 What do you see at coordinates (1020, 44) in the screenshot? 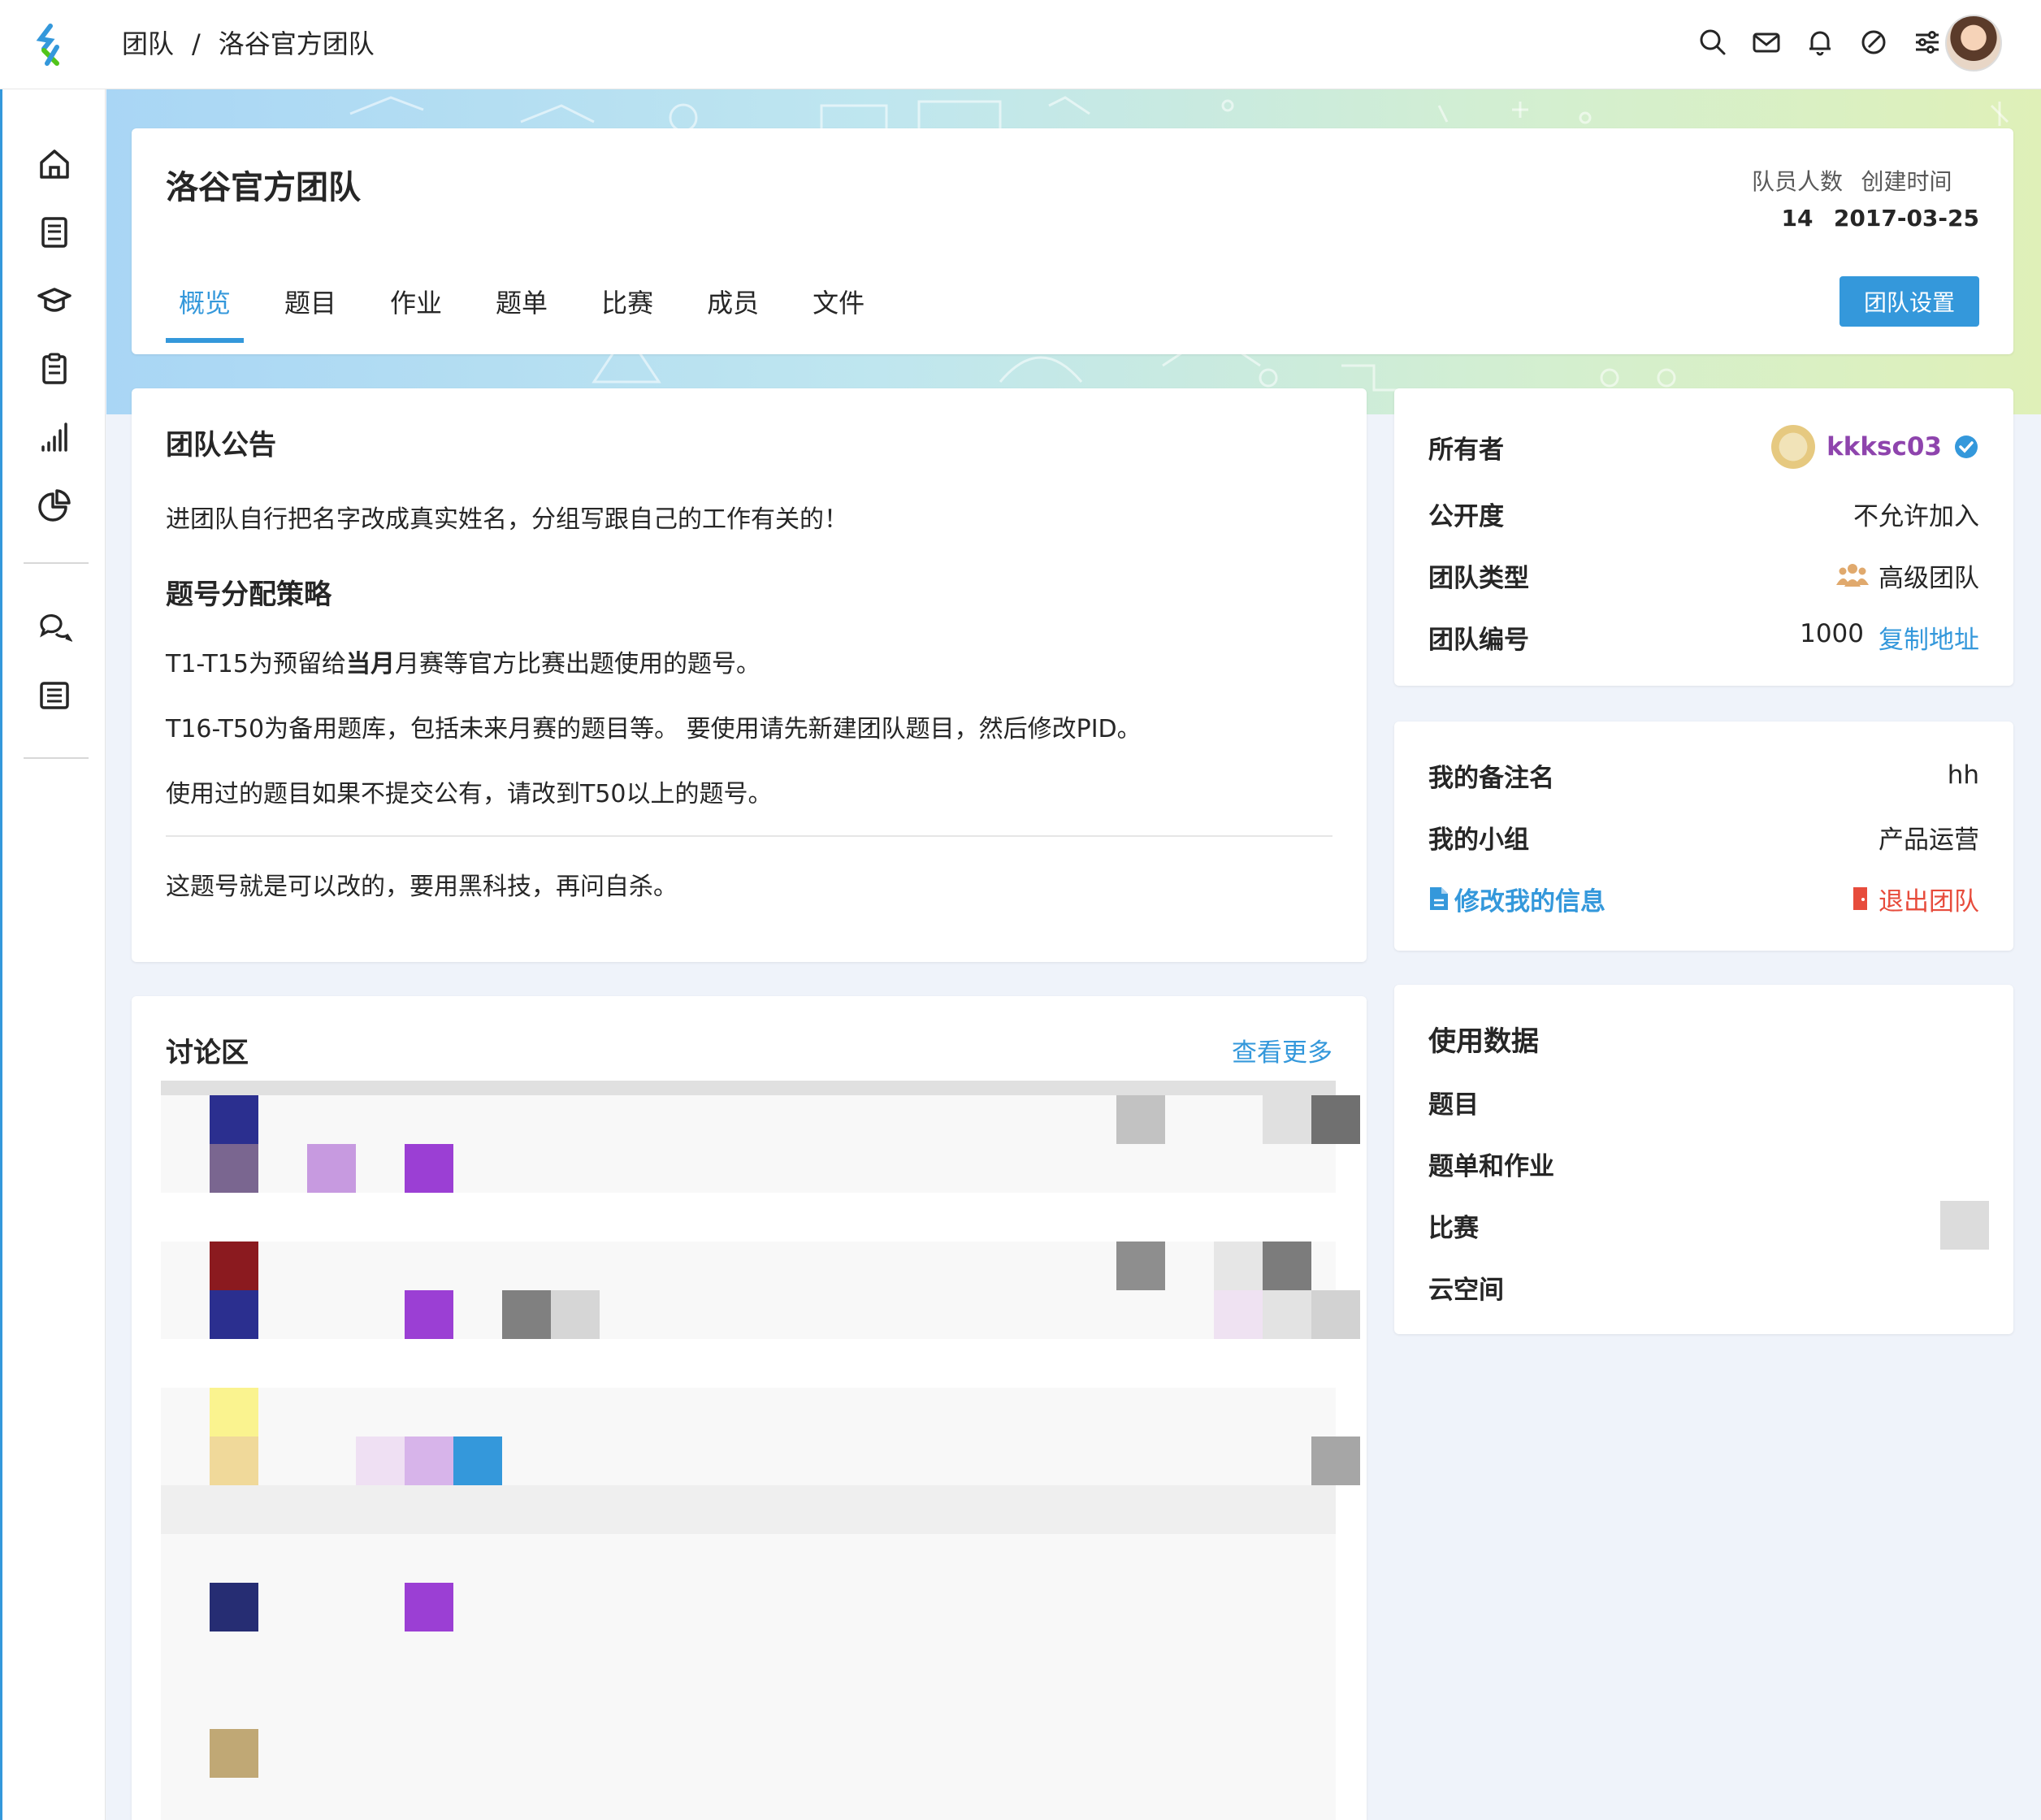
I see `top-bar: 团队 / 洛谷官方团队` at bounding box center [1020, 44].